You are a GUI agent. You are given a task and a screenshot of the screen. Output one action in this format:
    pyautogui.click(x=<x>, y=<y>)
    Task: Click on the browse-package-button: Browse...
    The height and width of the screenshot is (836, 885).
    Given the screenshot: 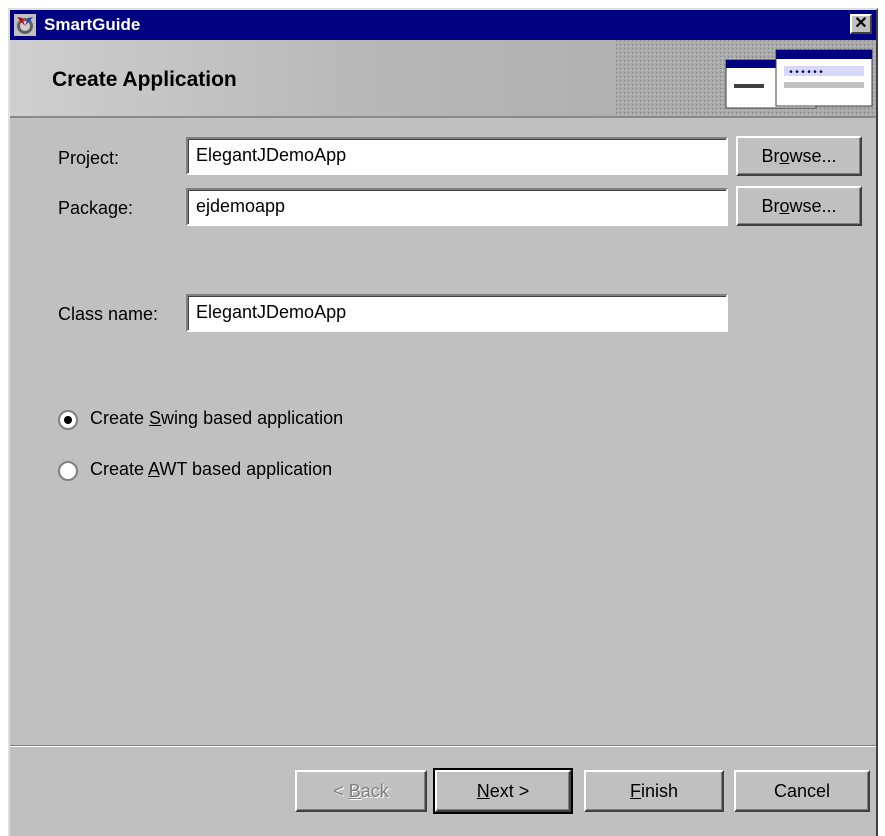 What is the action you would take?
    pyautogui.click(x=799, y=206)
    